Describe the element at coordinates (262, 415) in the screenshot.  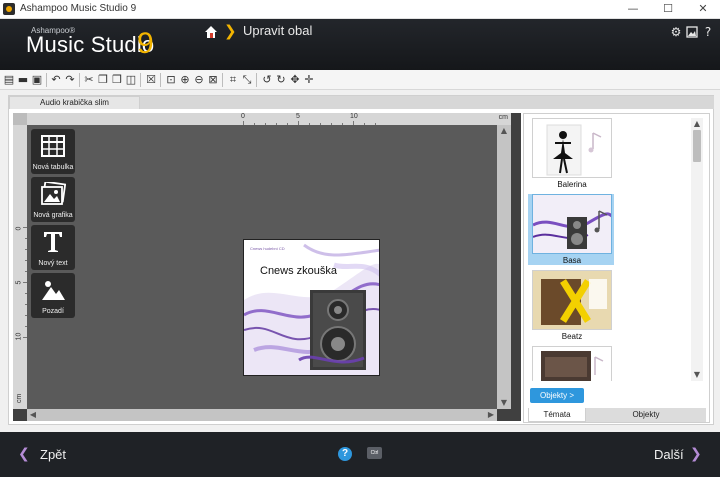
I see `canvas-horizontal-scrollbar: ◀ ▶` at that location.